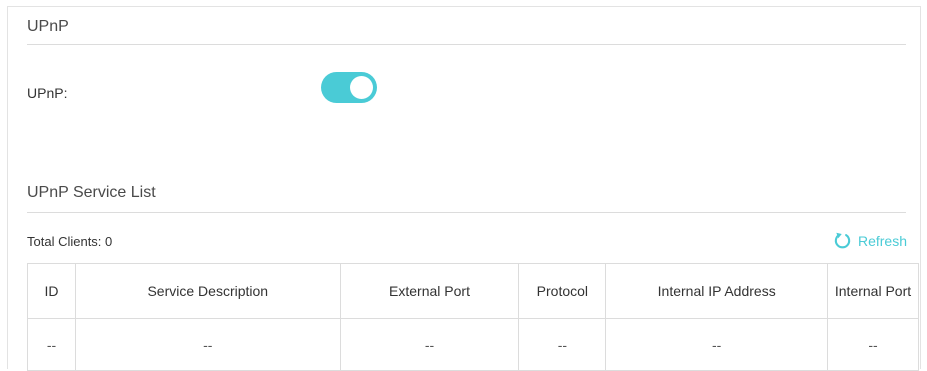  Describe the element at coordinates (70, 241) in the screenshot. I see `total-clients-count: Total Clients: 0` at that location.